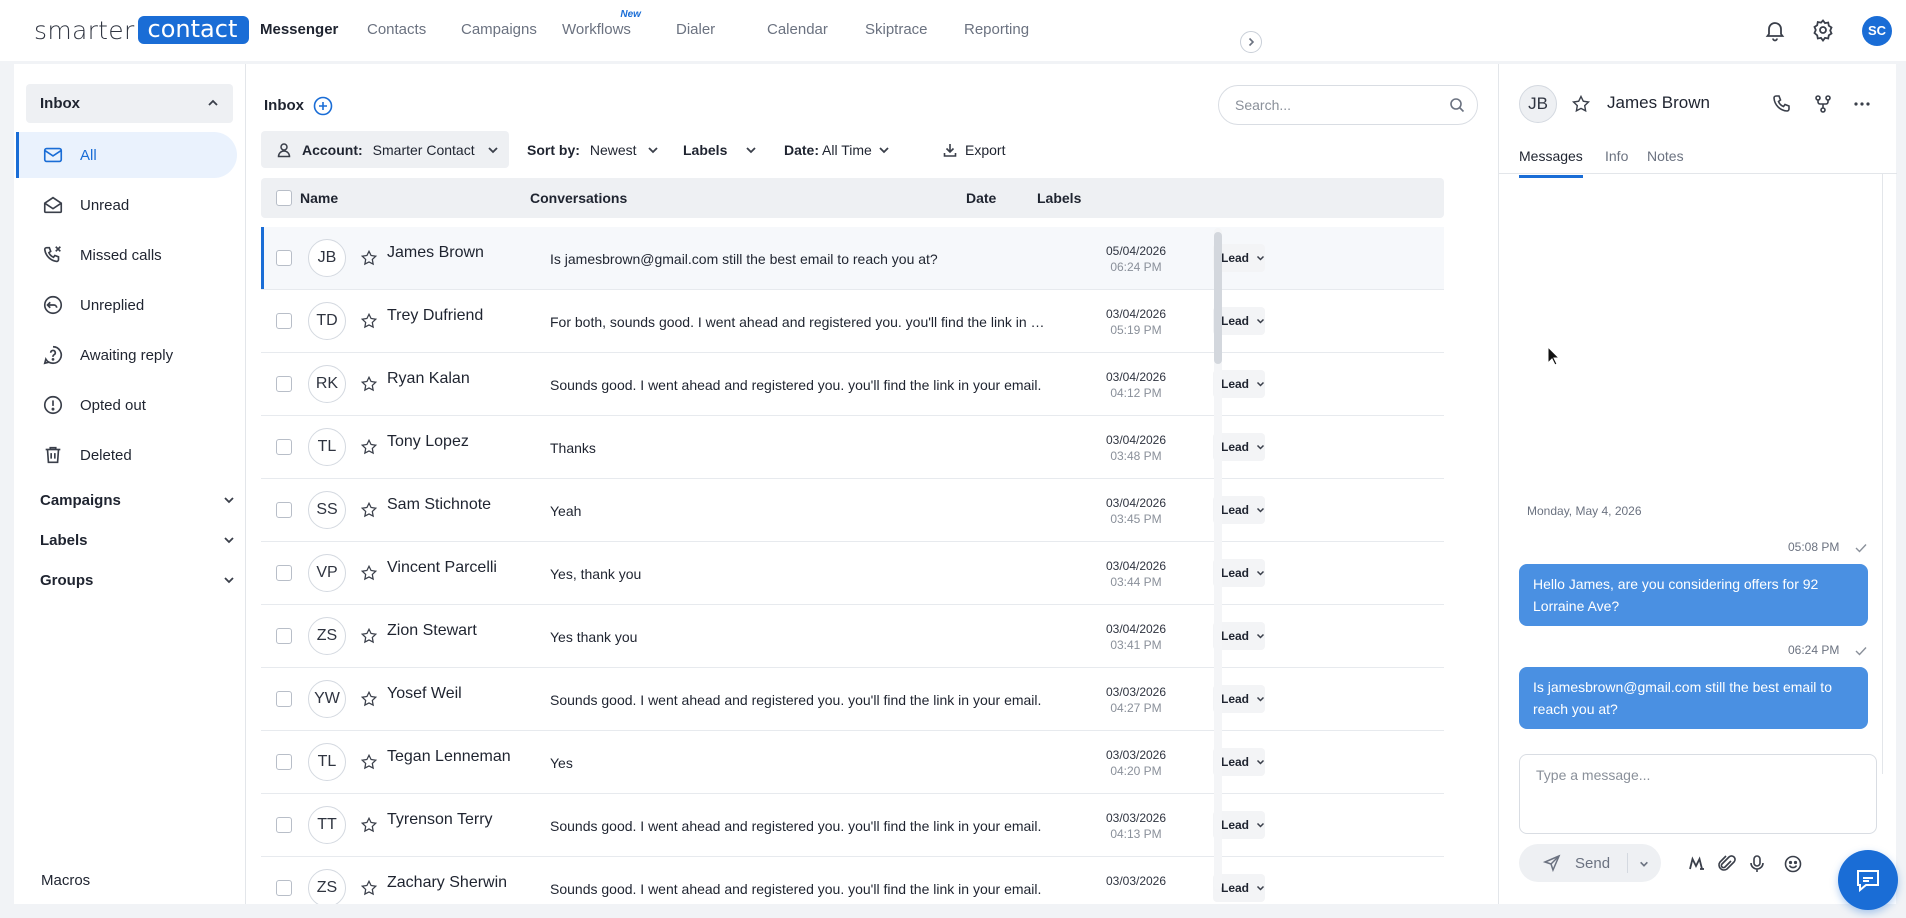 This screenshot has height=918, width=1906. What do you see at coordinates (1136, 322) in the screenshot?
I see `message-date: 03/04/2026 05:19 PM` at bounding box center [1136, 322].